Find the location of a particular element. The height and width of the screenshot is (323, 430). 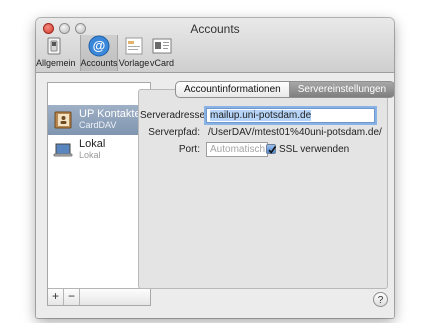

ssl-checkbox is located at coordinates (271, 149).